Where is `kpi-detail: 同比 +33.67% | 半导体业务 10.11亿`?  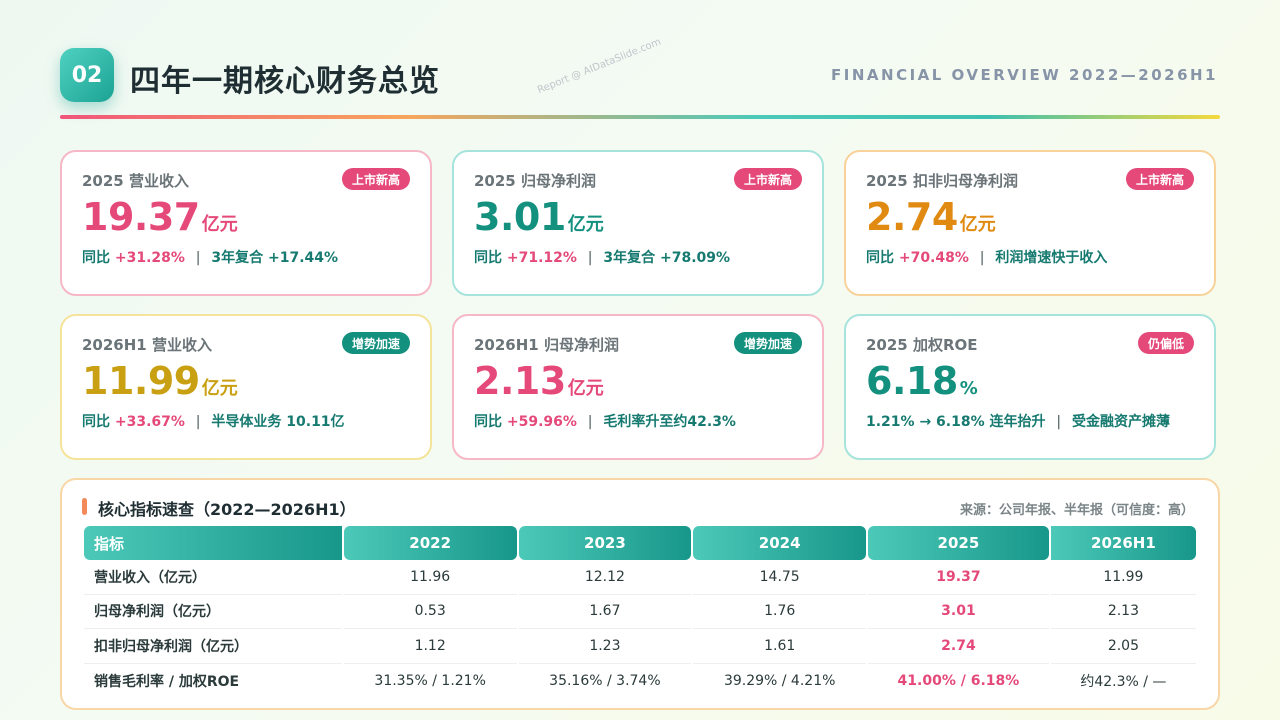
kpi-detail: 同比 +33.67% | 半导体业务 10.11亿 is located at coordinates (246, 421).